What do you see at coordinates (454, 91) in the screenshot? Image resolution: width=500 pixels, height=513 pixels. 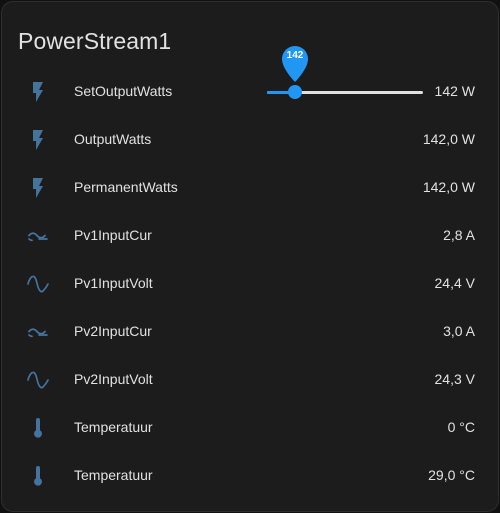 I see `entity-value: 142 W` at bounding box center [454, 91].